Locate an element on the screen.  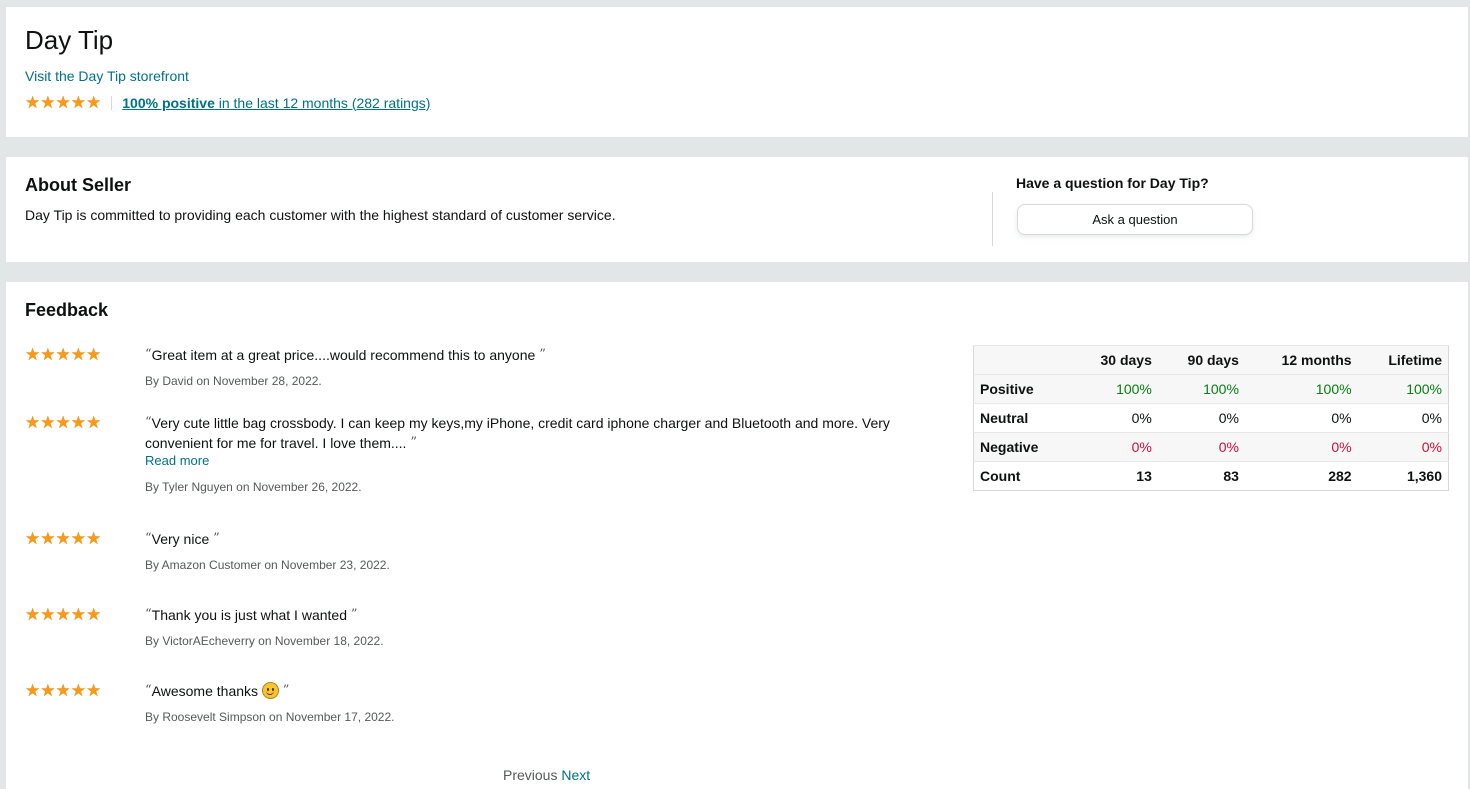
table-row: Positive 100% 100% 100% 100% is located at coordinates (1211, 389).